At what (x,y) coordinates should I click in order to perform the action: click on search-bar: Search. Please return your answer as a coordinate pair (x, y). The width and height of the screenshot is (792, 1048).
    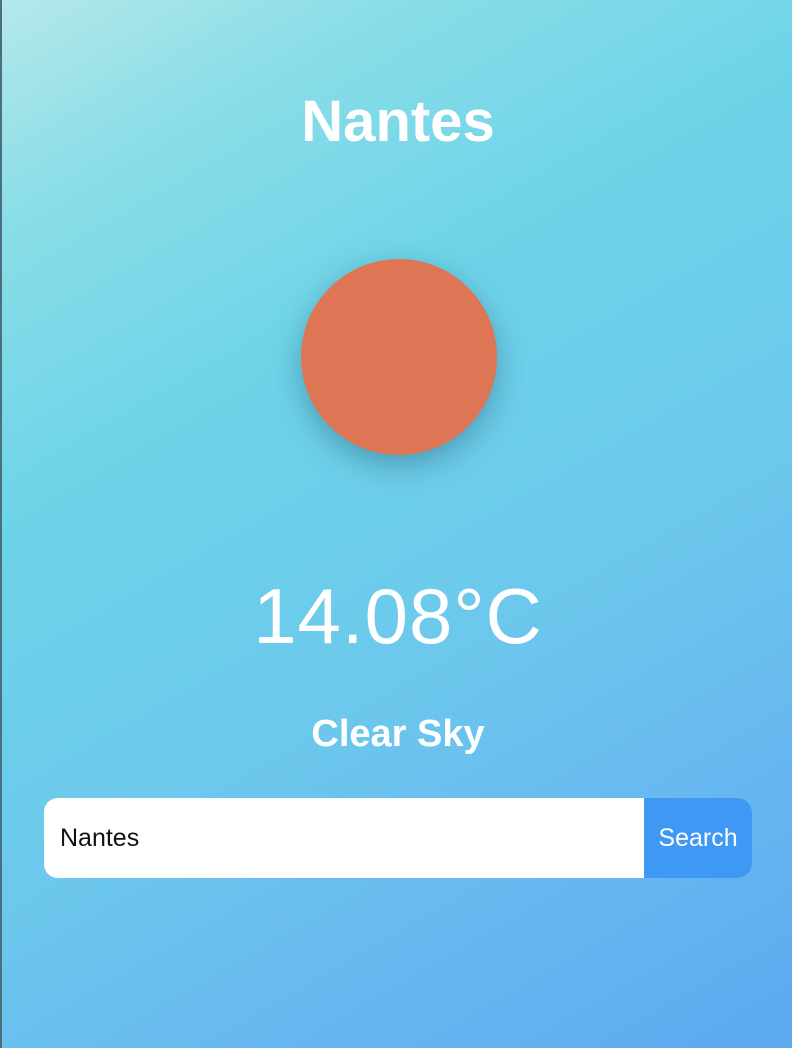
    Looking at the image, I should click on (398, 838).